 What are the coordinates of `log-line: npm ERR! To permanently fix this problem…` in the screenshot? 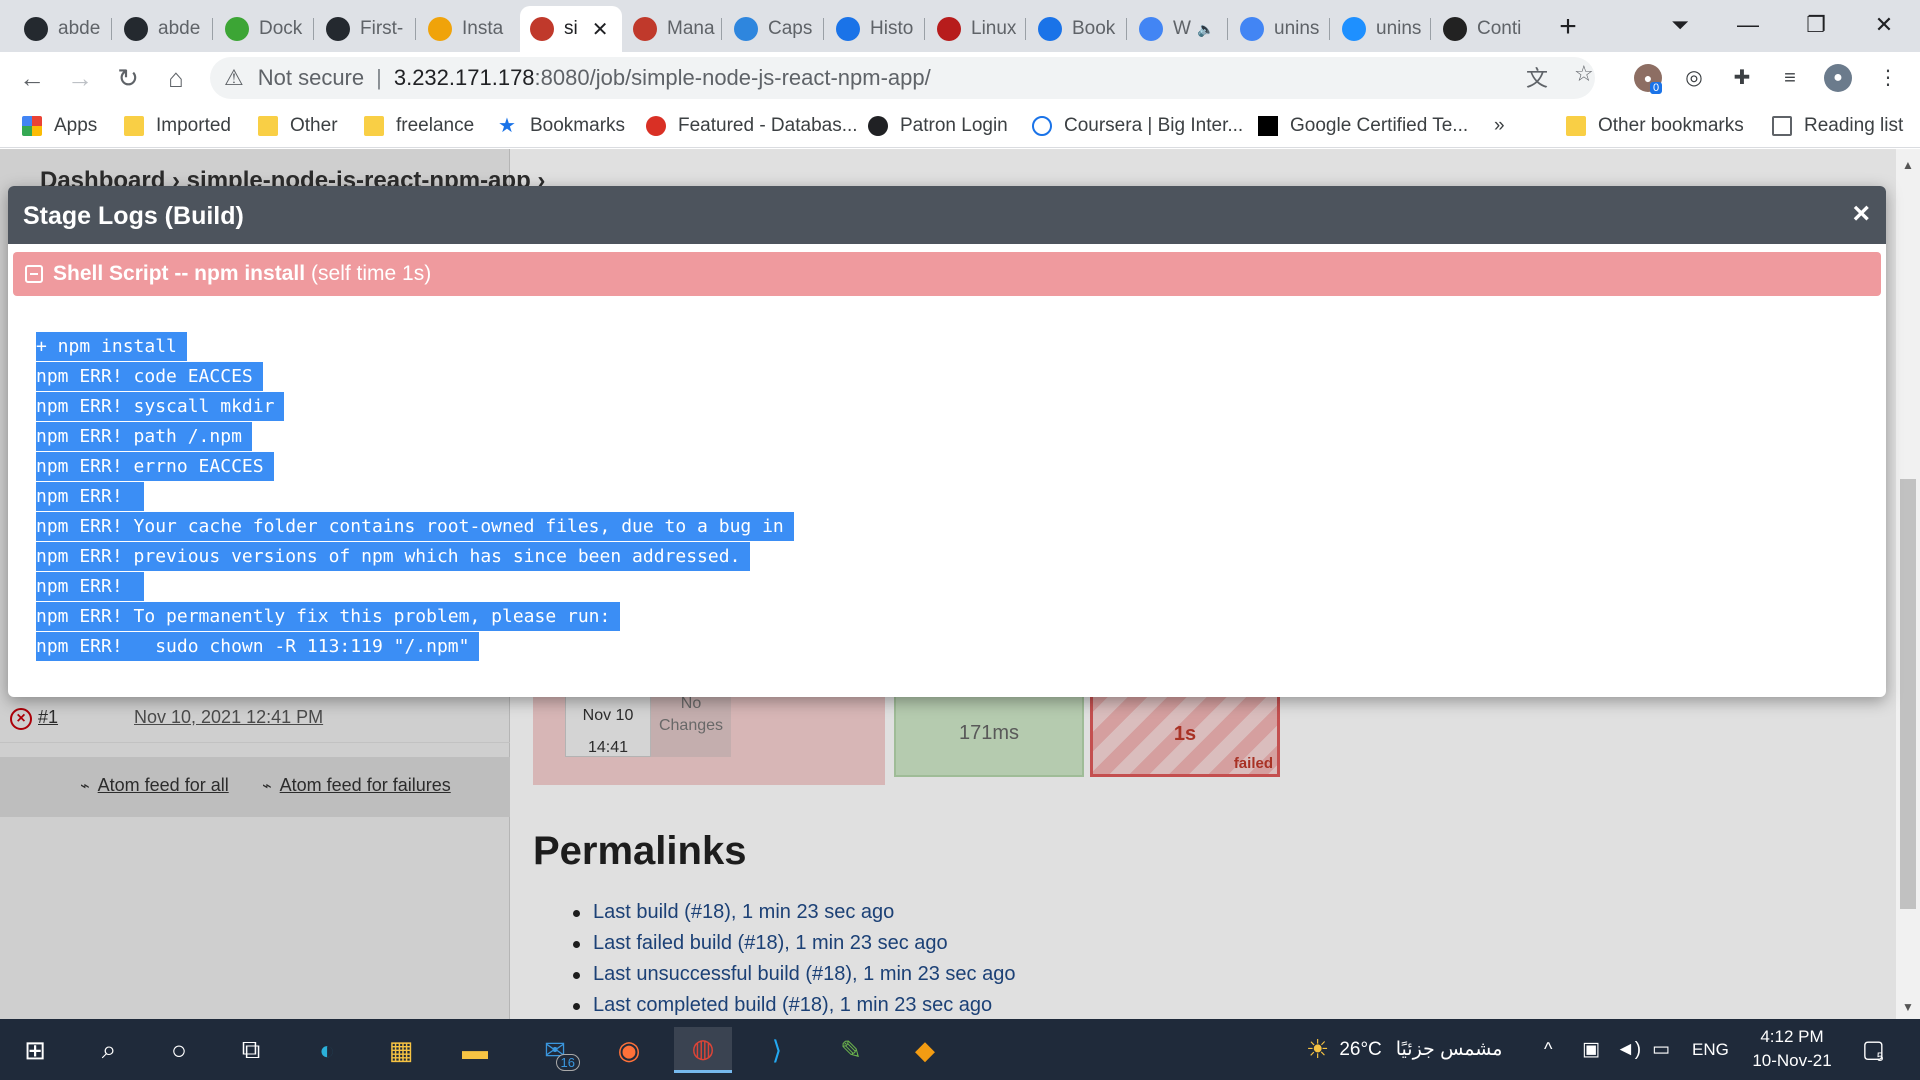 It's located at (415, 617).